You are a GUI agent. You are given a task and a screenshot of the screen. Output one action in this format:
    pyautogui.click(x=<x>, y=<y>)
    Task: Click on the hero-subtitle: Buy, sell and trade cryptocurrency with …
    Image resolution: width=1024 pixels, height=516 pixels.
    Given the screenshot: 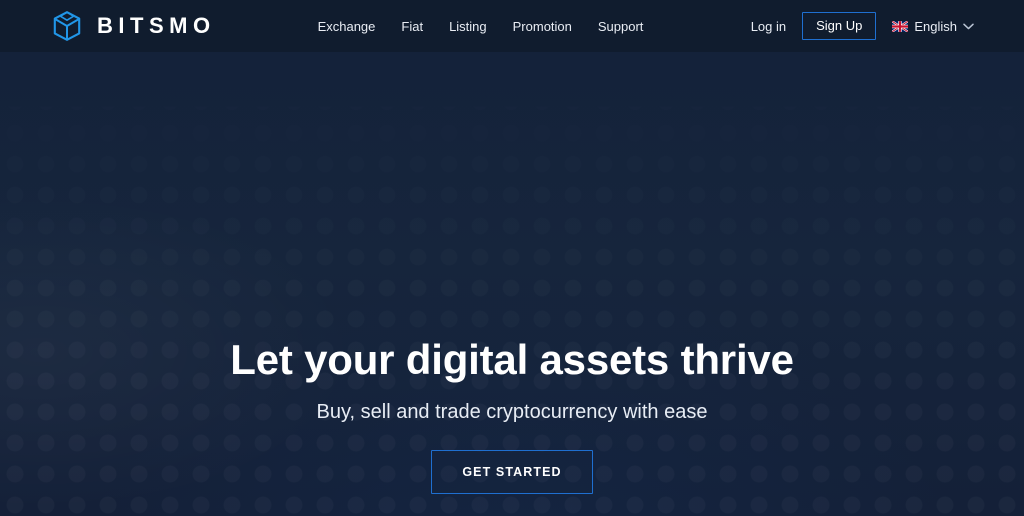 What is the action you would take?
    pyautogui.click(x=512, y=412)
    